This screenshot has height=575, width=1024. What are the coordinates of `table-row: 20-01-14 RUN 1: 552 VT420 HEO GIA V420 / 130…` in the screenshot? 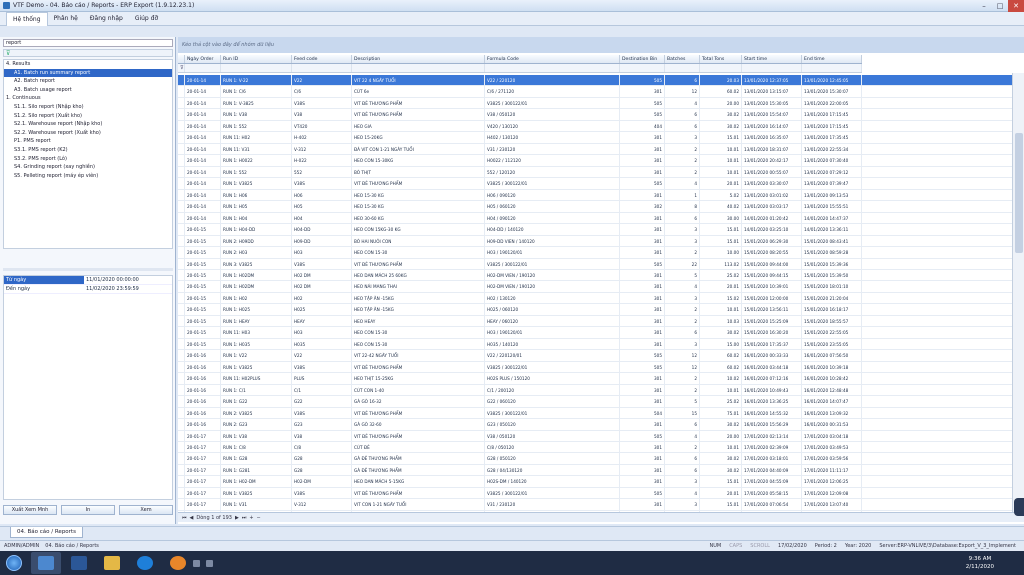 It's located at (595, 126).